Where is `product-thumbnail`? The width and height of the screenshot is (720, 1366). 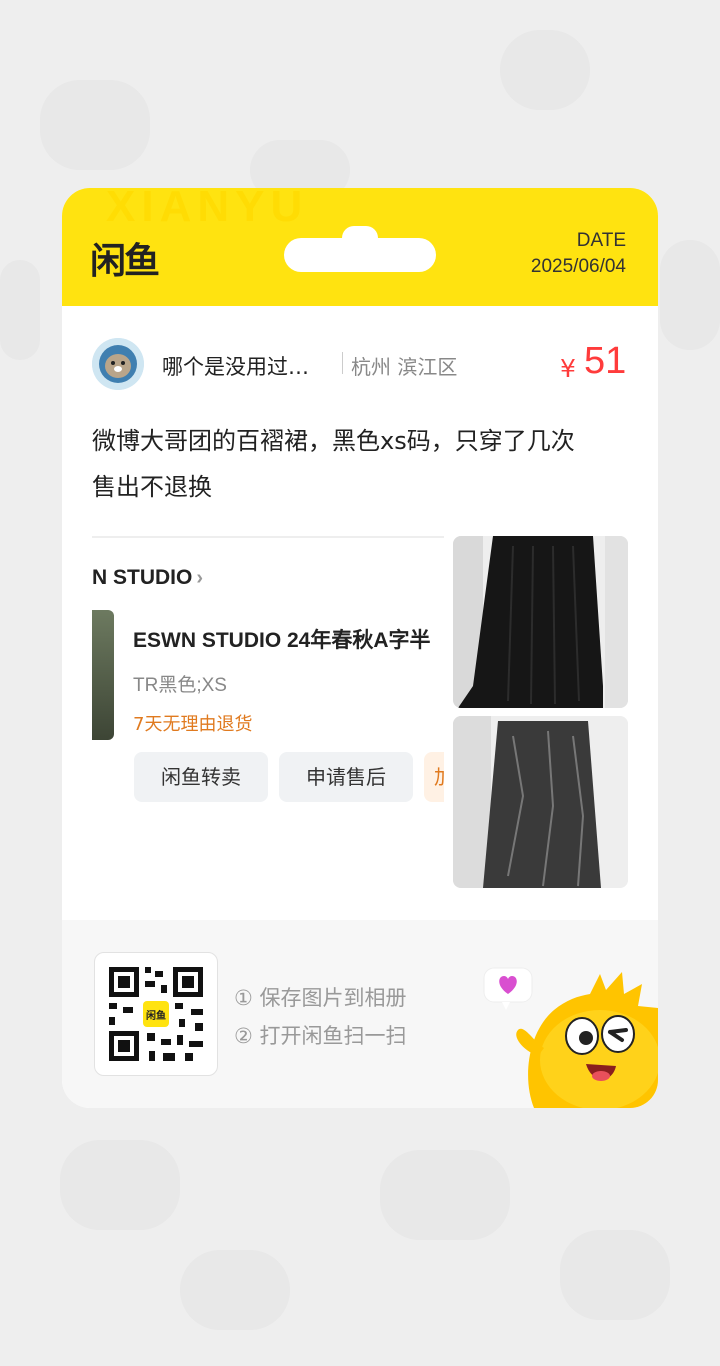
product-thumbnail is located at coordinates (103, 675).